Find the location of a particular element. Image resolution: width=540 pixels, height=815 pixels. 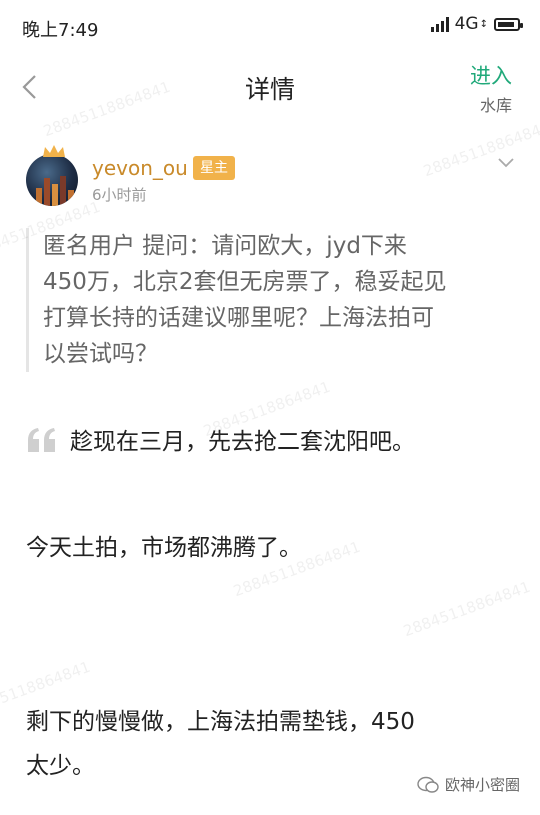

enter-button: 进入 is located at coordinates (491, 75).